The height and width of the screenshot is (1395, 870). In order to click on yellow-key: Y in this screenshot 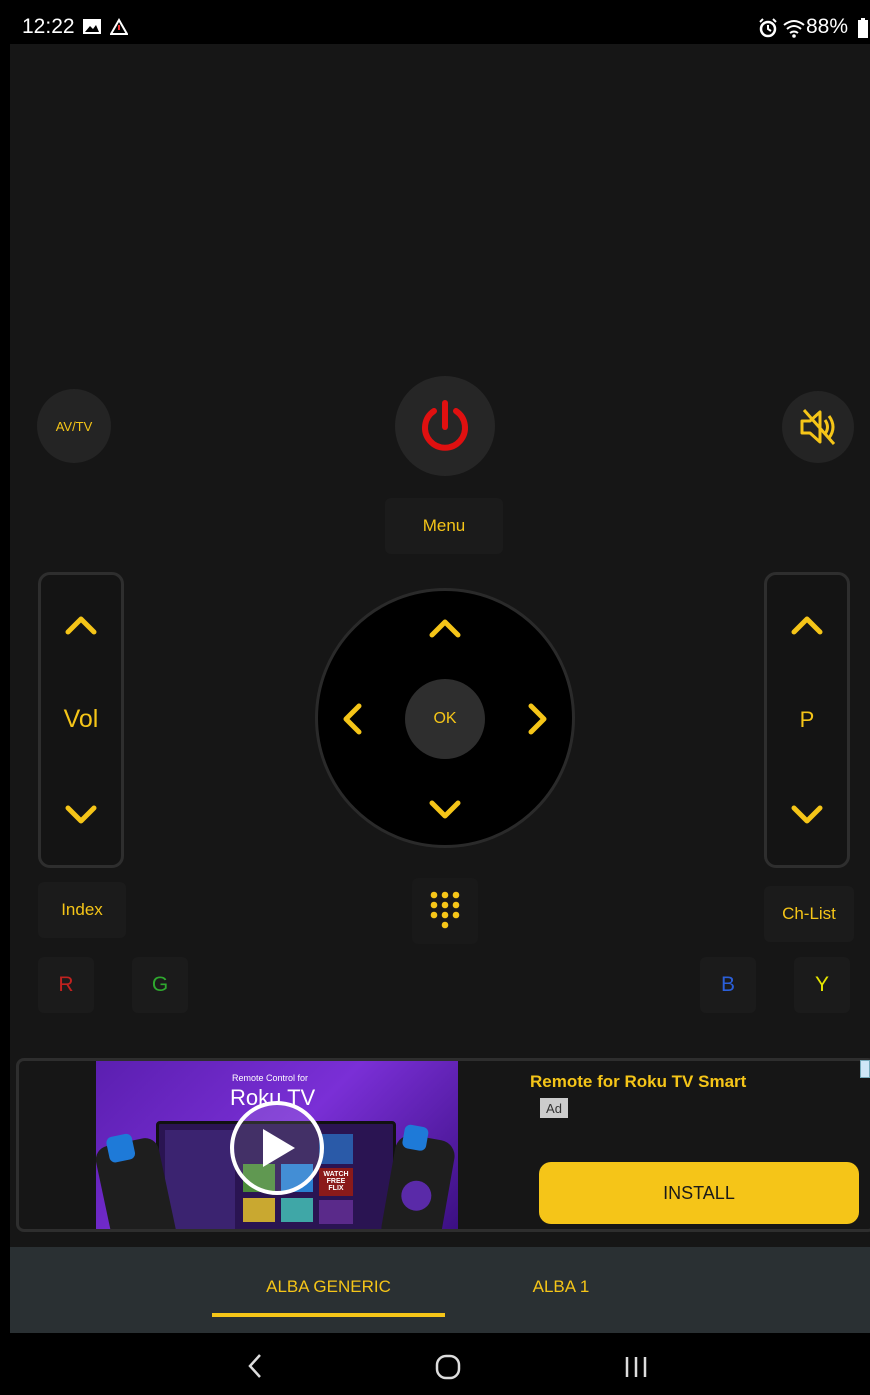, I will do `click(822, 985)`.